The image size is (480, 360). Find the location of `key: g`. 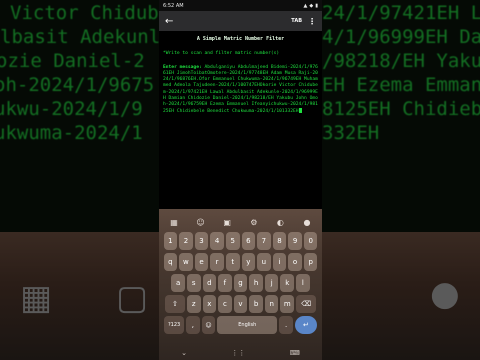

key: g is located at coordinates (240, 283).